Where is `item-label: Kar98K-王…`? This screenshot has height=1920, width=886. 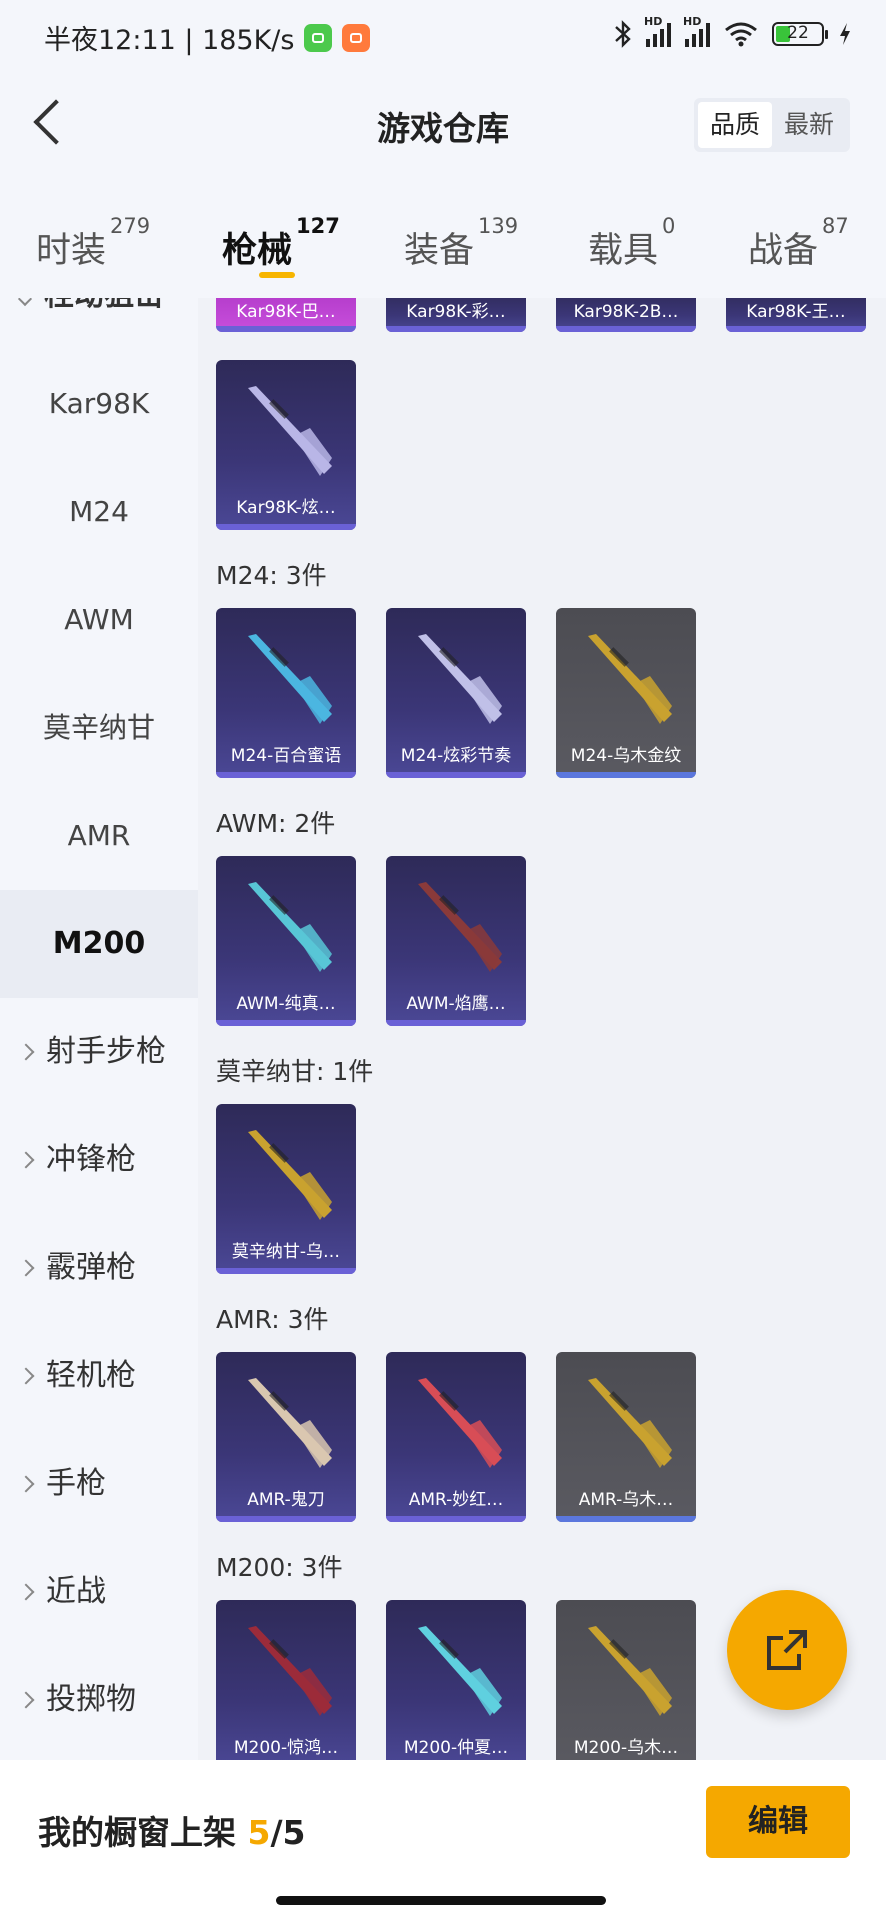
item-label: Kar98K-王… is located at coordinates (796, 312).